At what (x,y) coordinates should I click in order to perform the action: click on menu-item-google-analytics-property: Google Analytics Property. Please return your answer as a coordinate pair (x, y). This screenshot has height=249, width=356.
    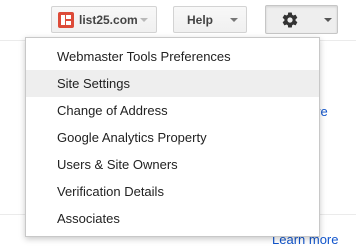
    Looking at the image, I should click on (172, 137).